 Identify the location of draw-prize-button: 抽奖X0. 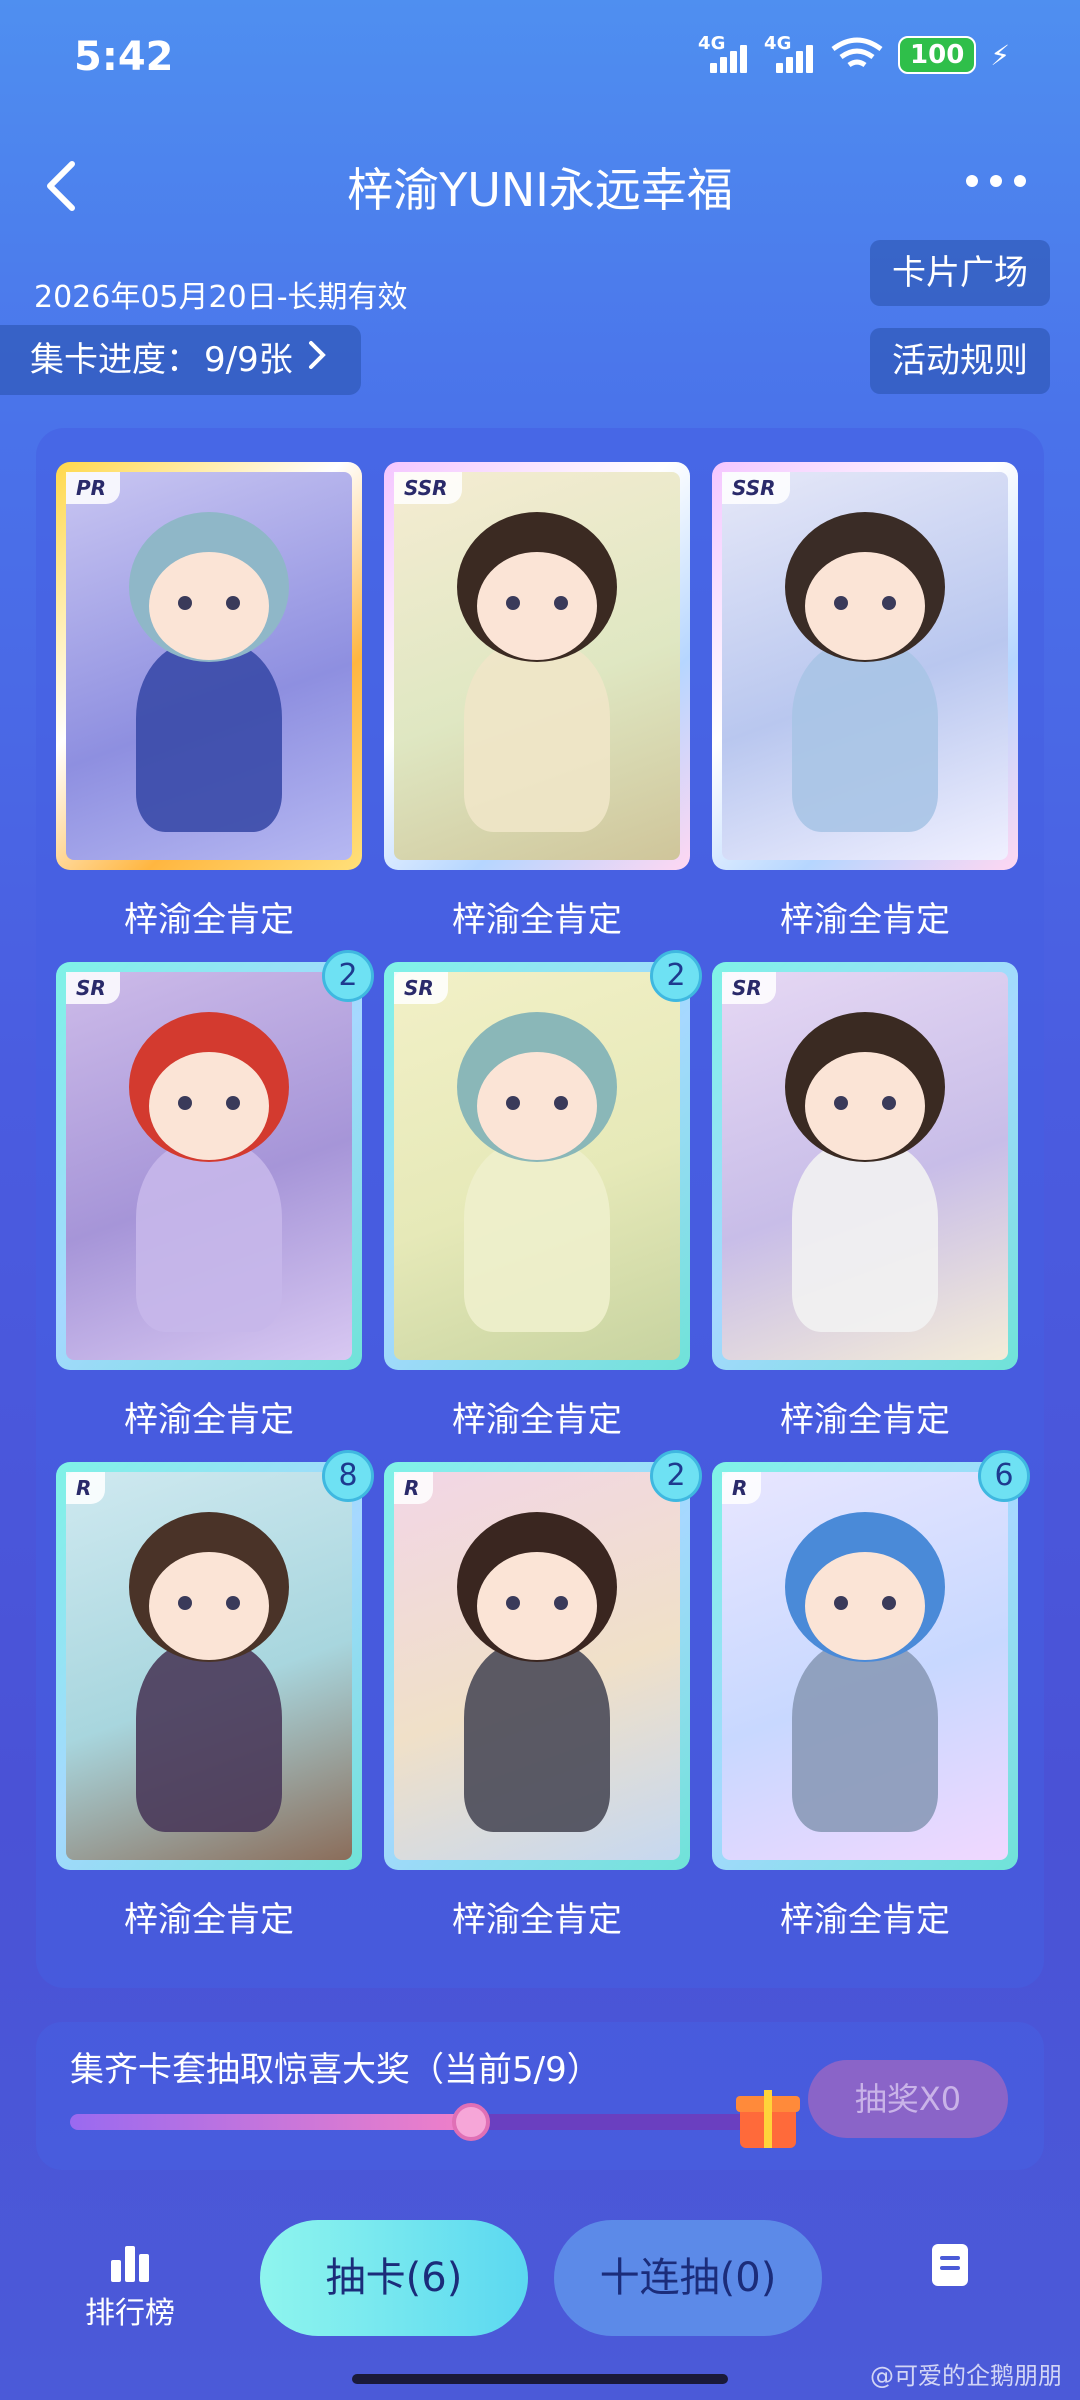
(908, 2099).